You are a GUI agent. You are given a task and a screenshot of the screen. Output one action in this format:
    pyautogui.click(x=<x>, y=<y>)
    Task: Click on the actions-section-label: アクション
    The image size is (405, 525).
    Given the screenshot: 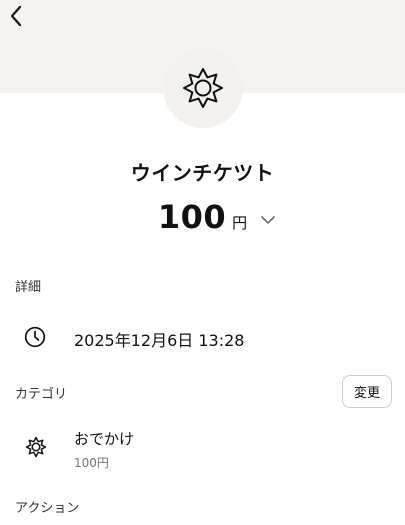 What is the action you would take?
    pyautogui.click(x=47, y=508)
    